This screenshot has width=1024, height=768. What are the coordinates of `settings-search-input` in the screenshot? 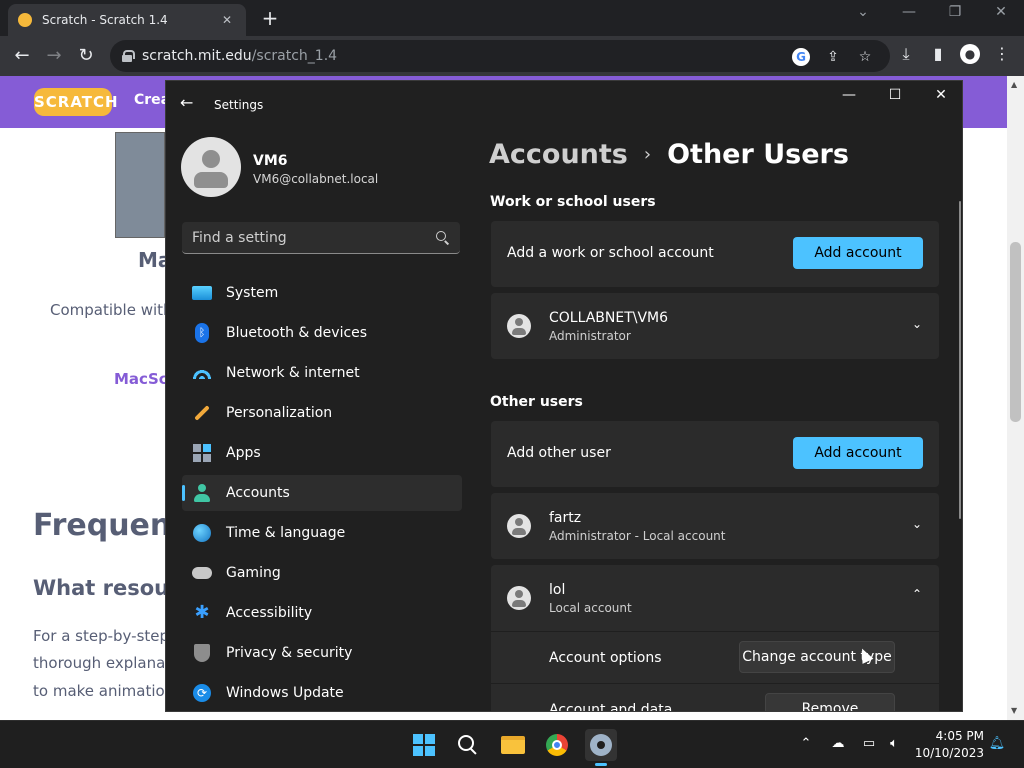 It's located at (314, 237).